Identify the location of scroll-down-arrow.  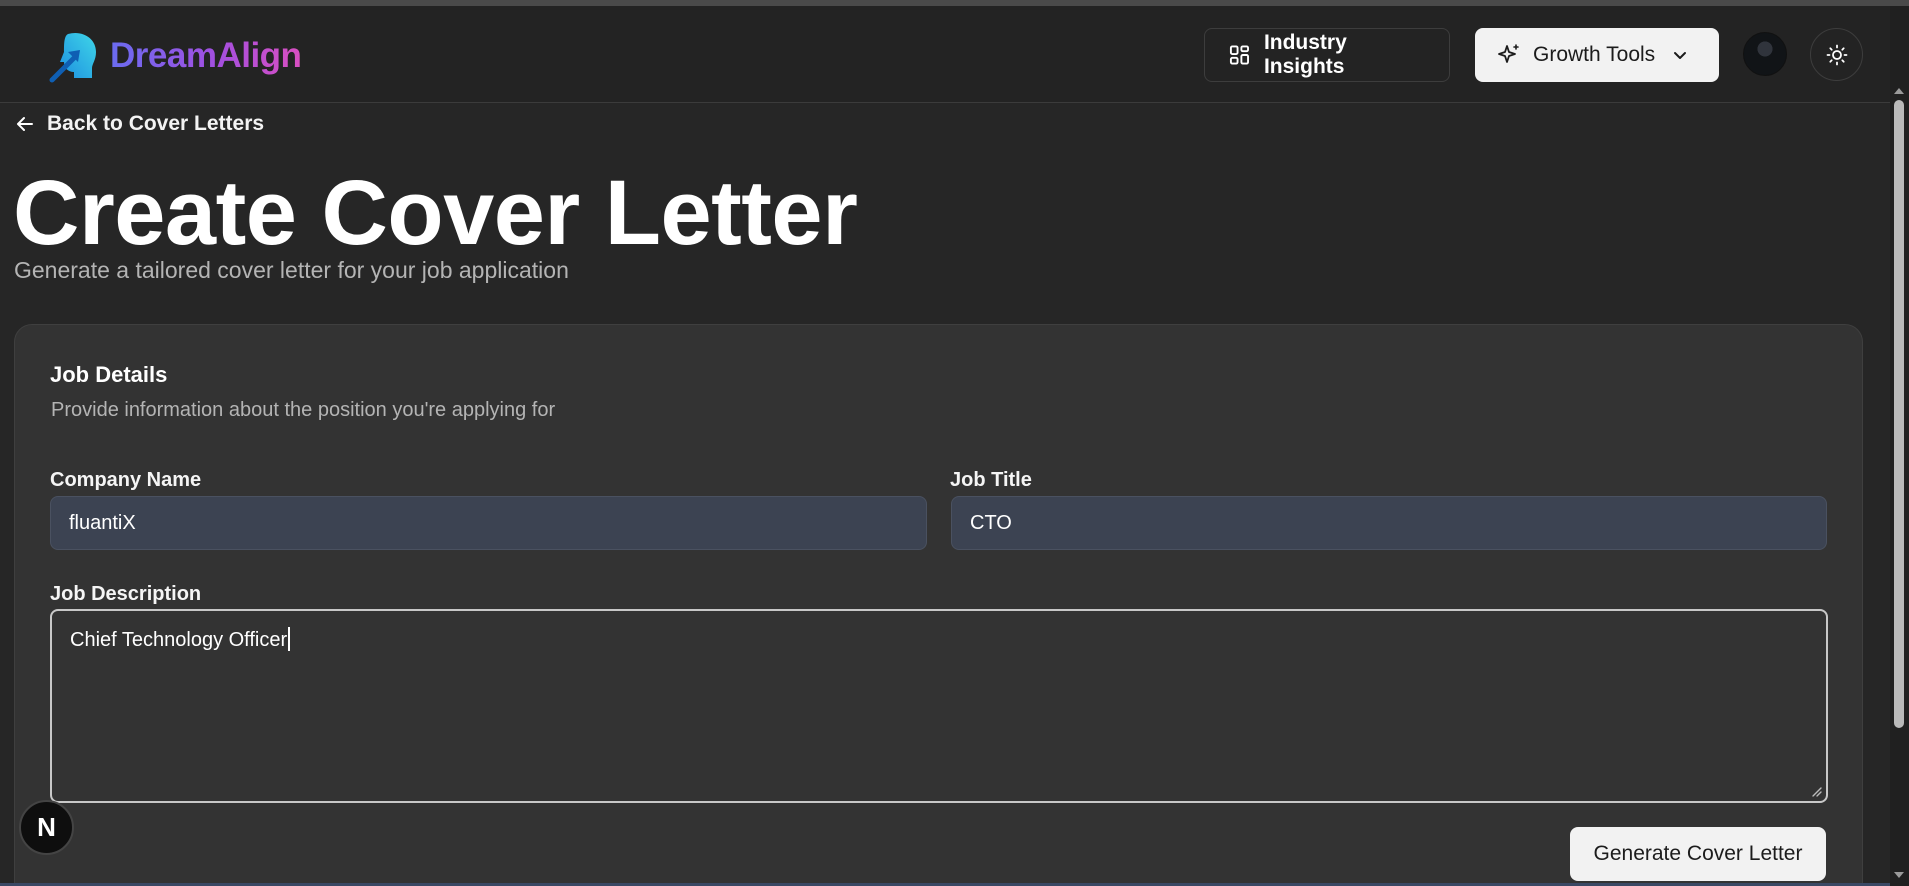
(1899, 875).